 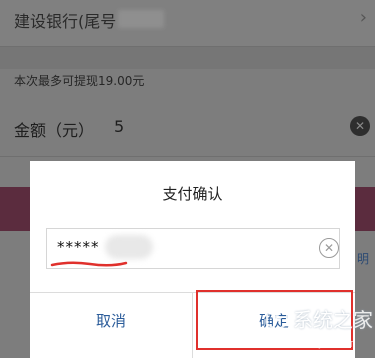 I want to click on chevron-right-icon: ›, so click(x=363, y=17).